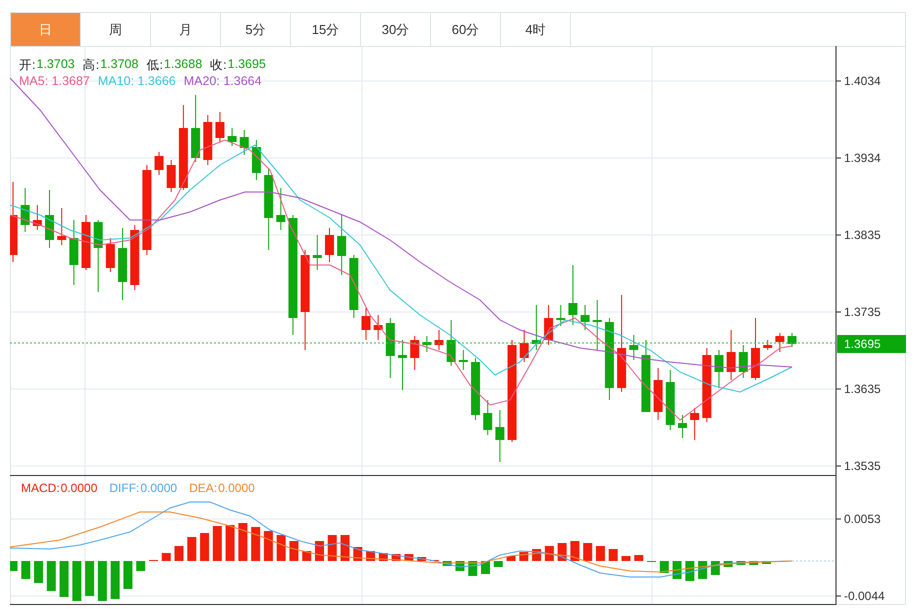 The height and width of the screenshot is (609, 914). What do you see at coordinates (247, 65) in the screenshot?
I see `ohlc-value: 1.3695` at bounding box center [247, 65].